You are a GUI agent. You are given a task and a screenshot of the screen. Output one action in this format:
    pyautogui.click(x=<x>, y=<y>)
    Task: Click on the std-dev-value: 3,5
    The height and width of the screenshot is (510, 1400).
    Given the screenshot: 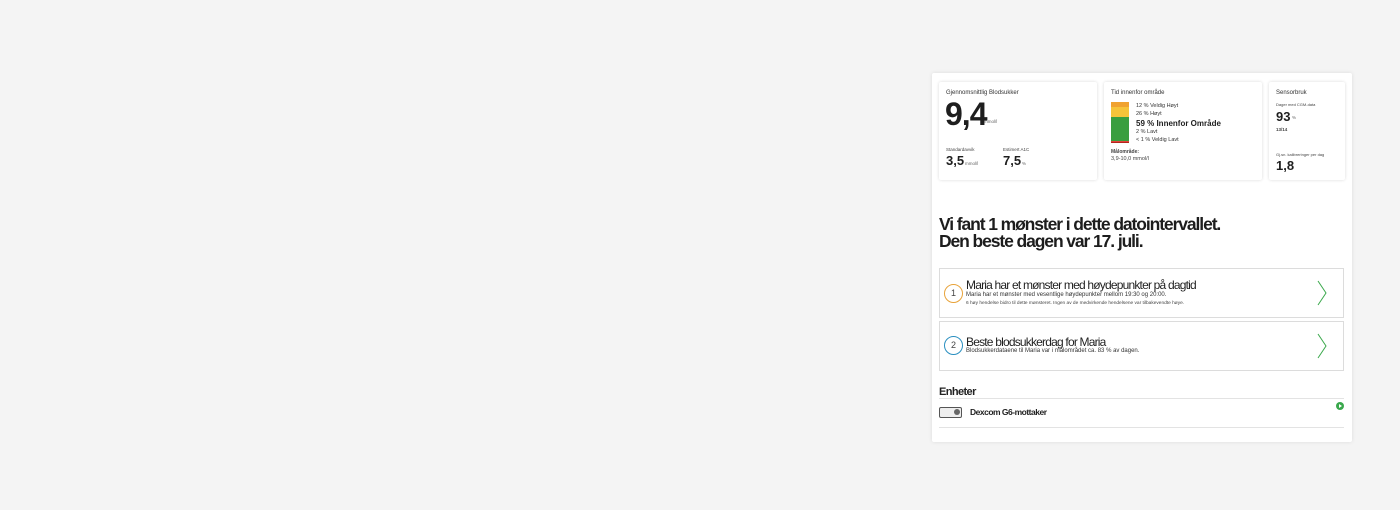 What is the action you would take?
    pyautogui.click(x=955, y=160)
    